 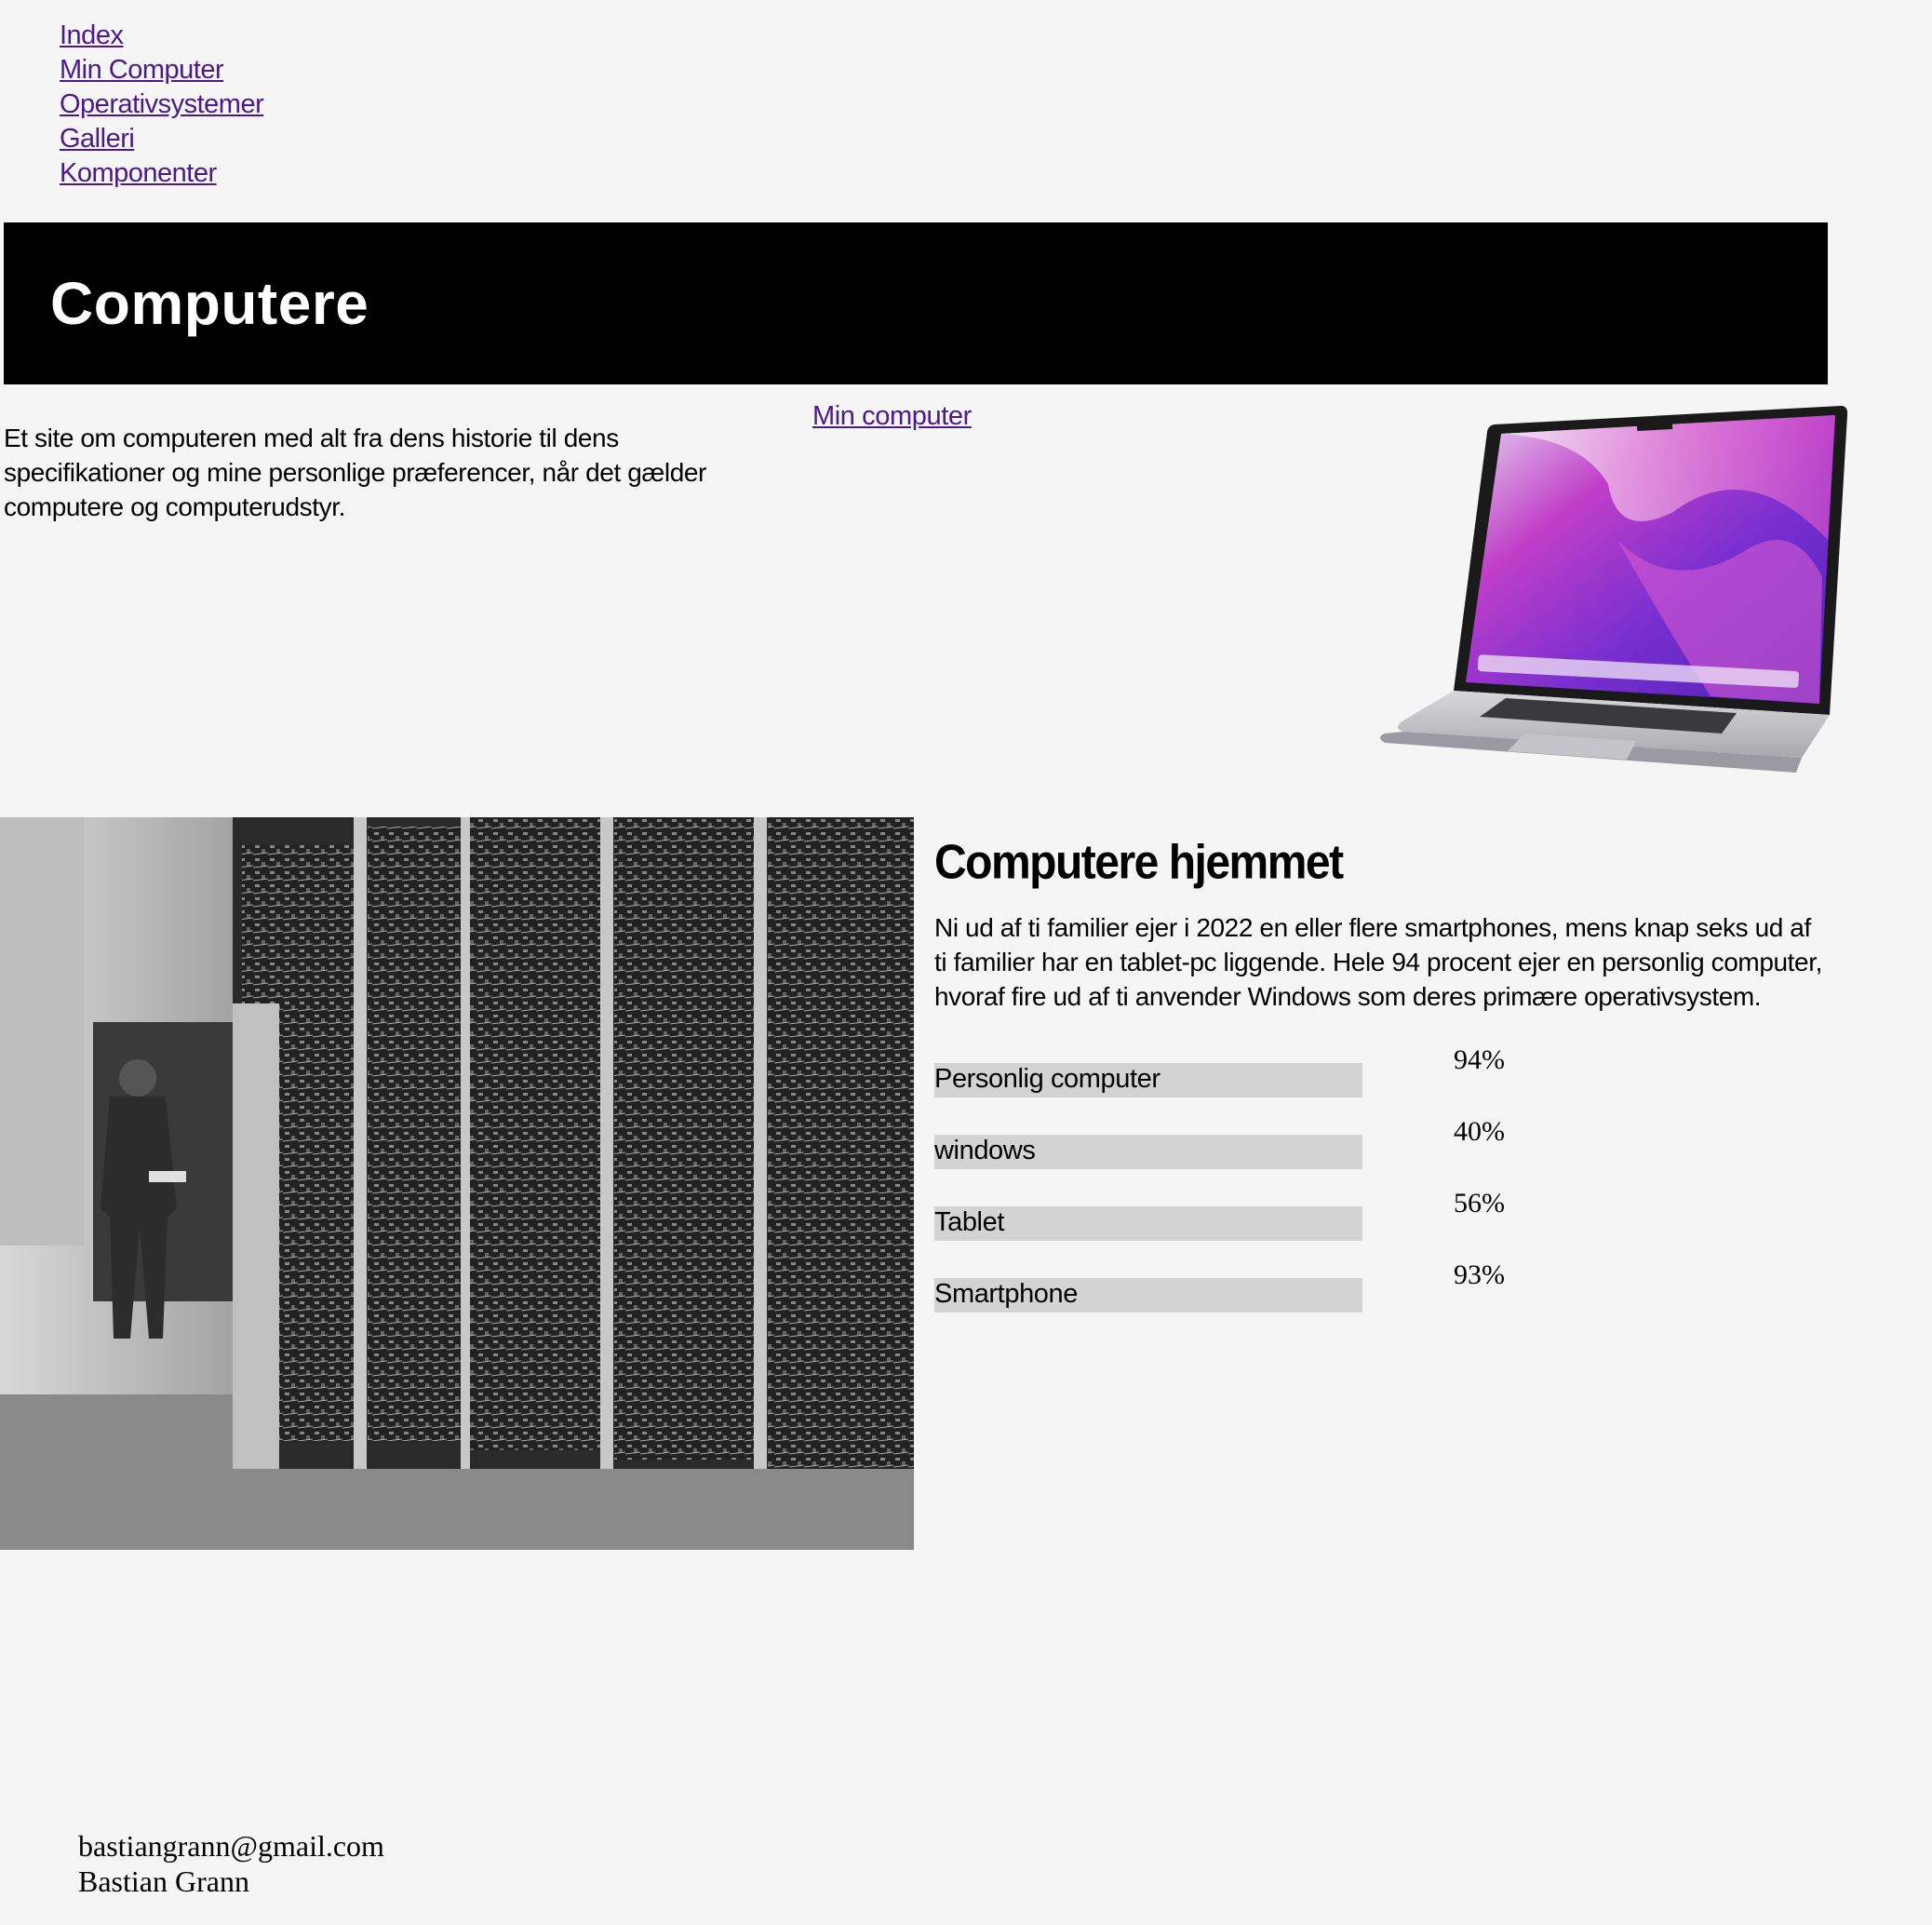 I want to click on stat-row-windows: windows 40%, so click(x=1222, y=1144).